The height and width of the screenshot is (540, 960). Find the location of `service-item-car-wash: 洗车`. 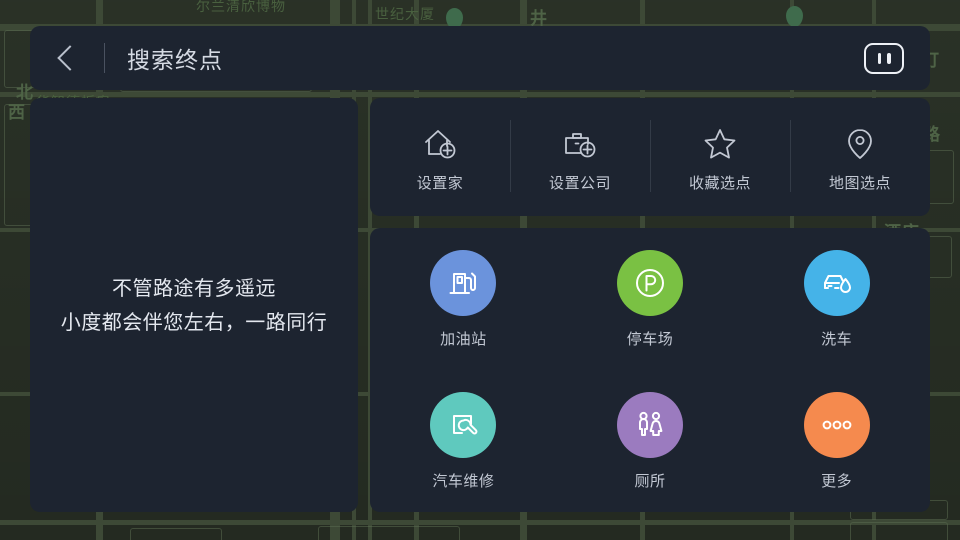

service-item-car-wash: 洗车 is located at coordinates (836, 299).